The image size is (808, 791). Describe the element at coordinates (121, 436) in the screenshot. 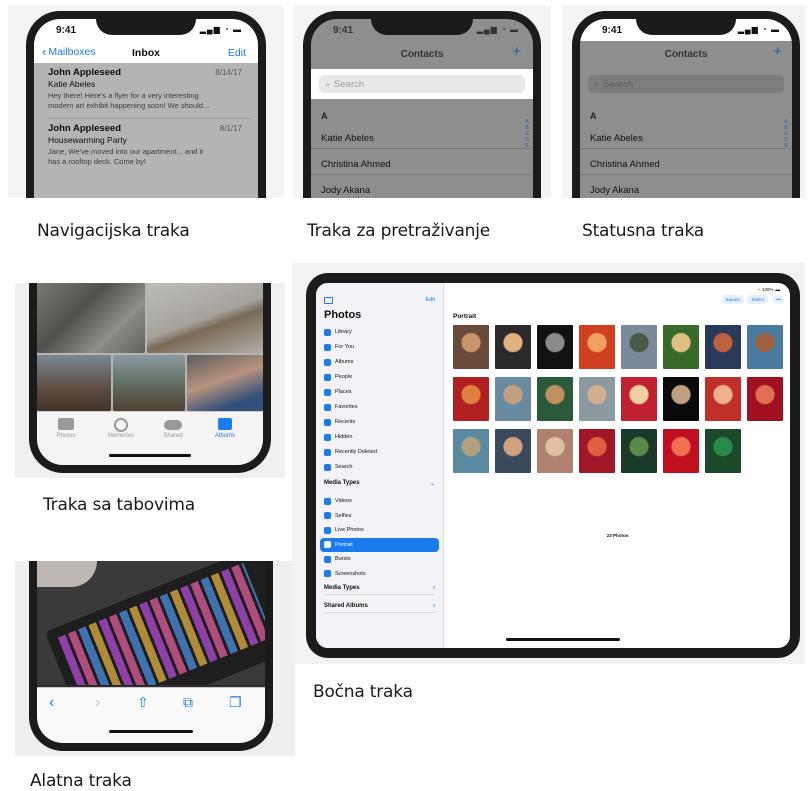

I see `tab-label: Memories` at that location.